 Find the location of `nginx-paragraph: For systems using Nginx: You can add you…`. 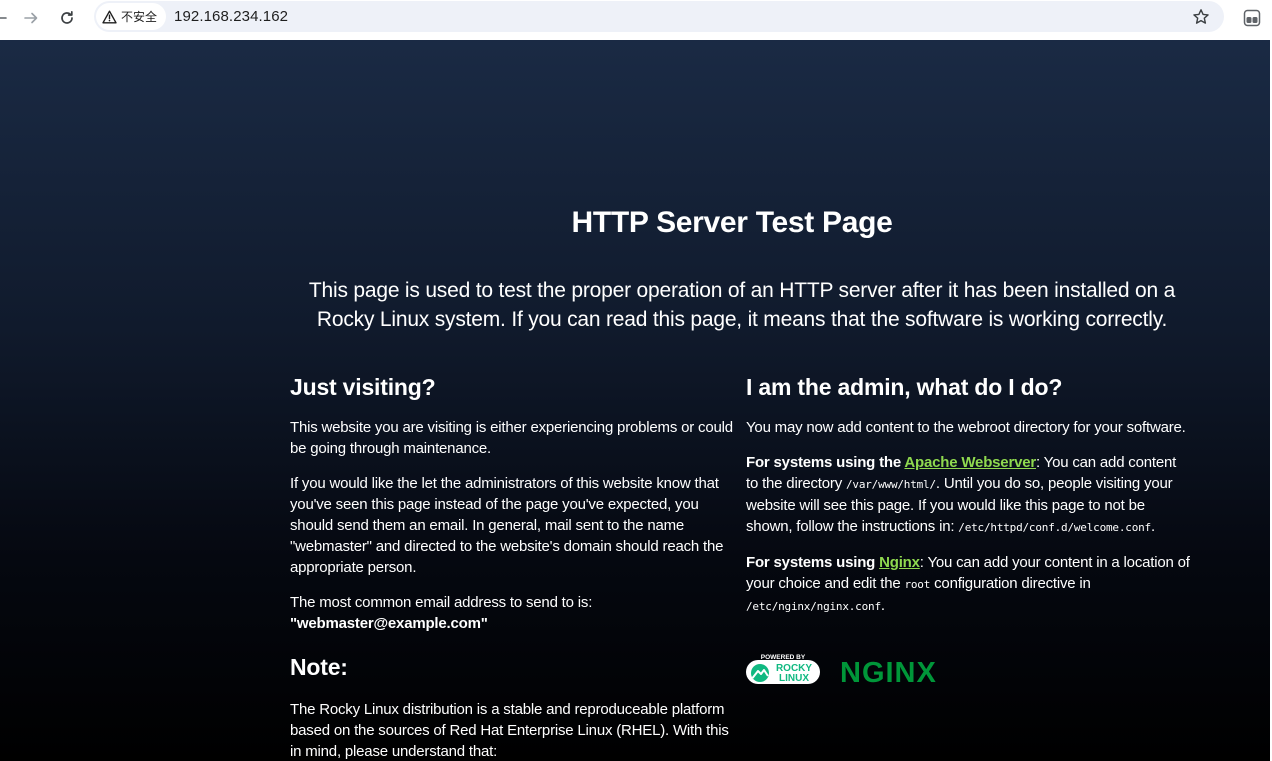

nginx-paragraph: For systems using Nginx: You can add you… is located at coordinates (968, 584).